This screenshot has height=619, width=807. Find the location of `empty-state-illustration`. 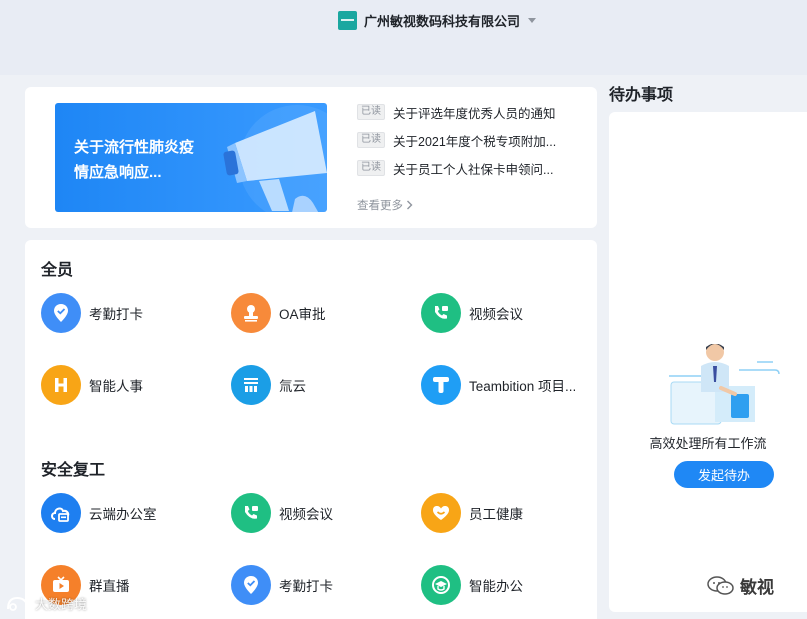

empty-state-illustration is located at coordinates (724, 384).